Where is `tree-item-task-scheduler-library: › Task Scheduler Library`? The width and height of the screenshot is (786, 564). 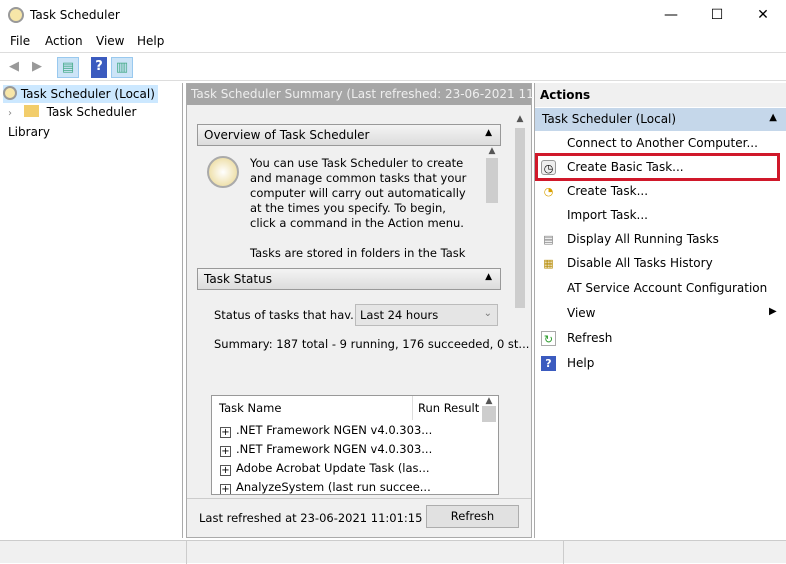
tree-item-task-scheduler-library: › Task Scheduler Library is located at coordinates (95, 121).